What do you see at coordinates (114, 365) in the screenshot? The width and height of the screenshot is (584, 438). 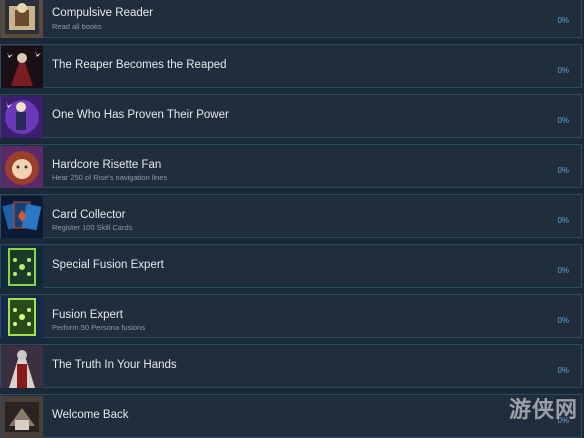 I see `achievement-name: The Truth In Your Hands` at bounding box center [114, 365].